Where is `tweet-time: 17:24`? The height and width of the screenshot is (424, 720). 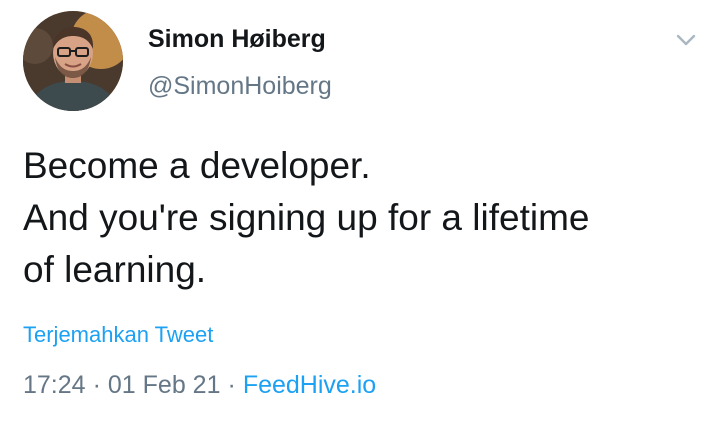 tweet-time: 17:24 is located at coordinates (54, 385).